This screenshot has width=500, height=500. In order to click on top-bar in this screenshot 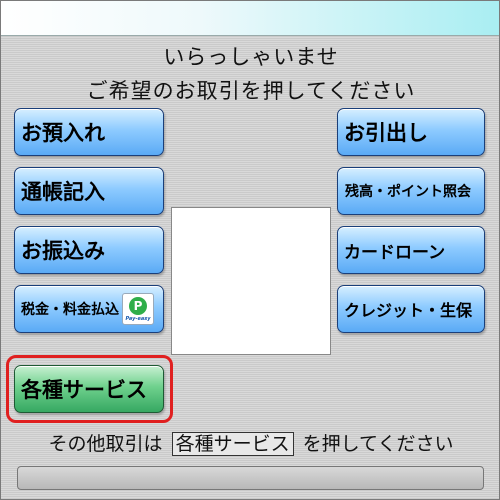, I will do `click(250, 18)`.